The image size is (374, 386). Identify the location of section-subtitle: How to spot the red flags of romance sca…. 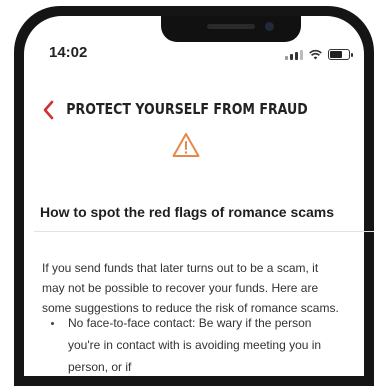
(187, 212).